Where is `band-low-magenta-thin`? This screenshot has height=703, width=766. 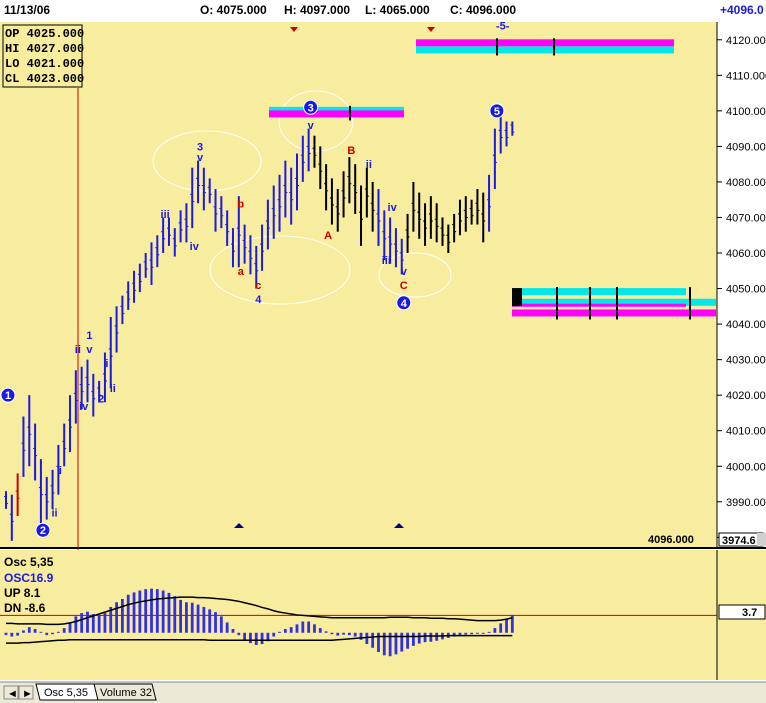 band-low-magenta-thin is located at coordinates (599, 305).